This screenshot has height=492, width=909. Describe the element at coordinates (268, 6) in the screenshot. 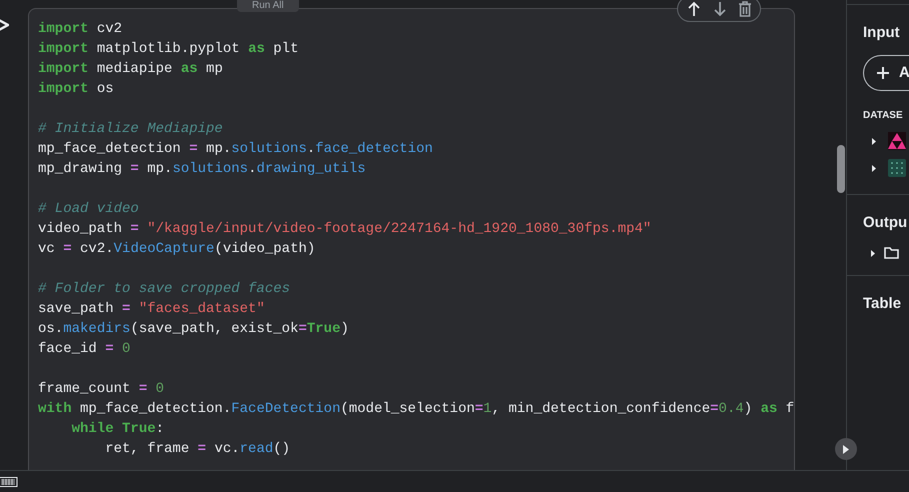

I see `run-all-button: Run All` at that location.